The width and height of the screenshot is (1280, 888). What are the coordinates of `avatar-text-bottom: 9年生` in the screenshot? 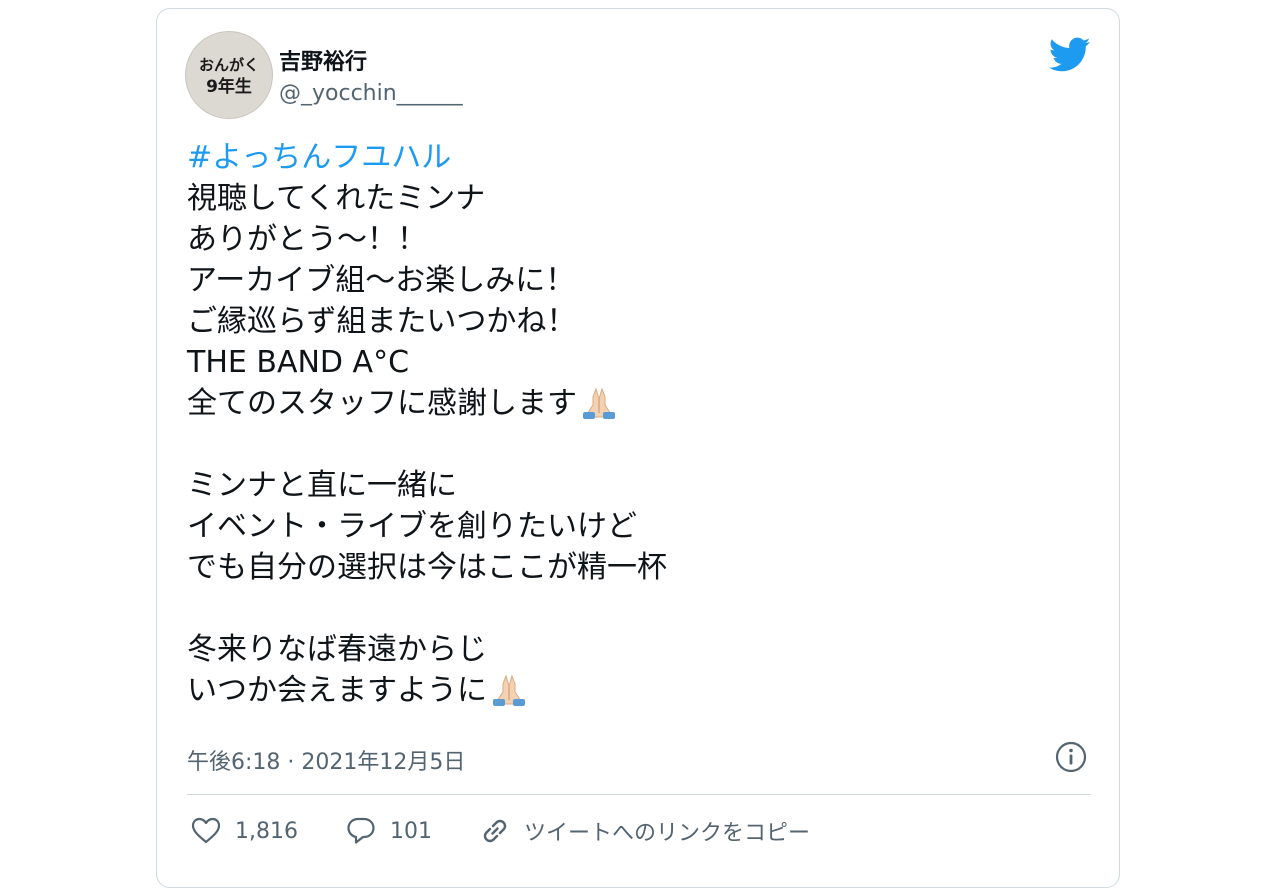 It's located at (229, 86).